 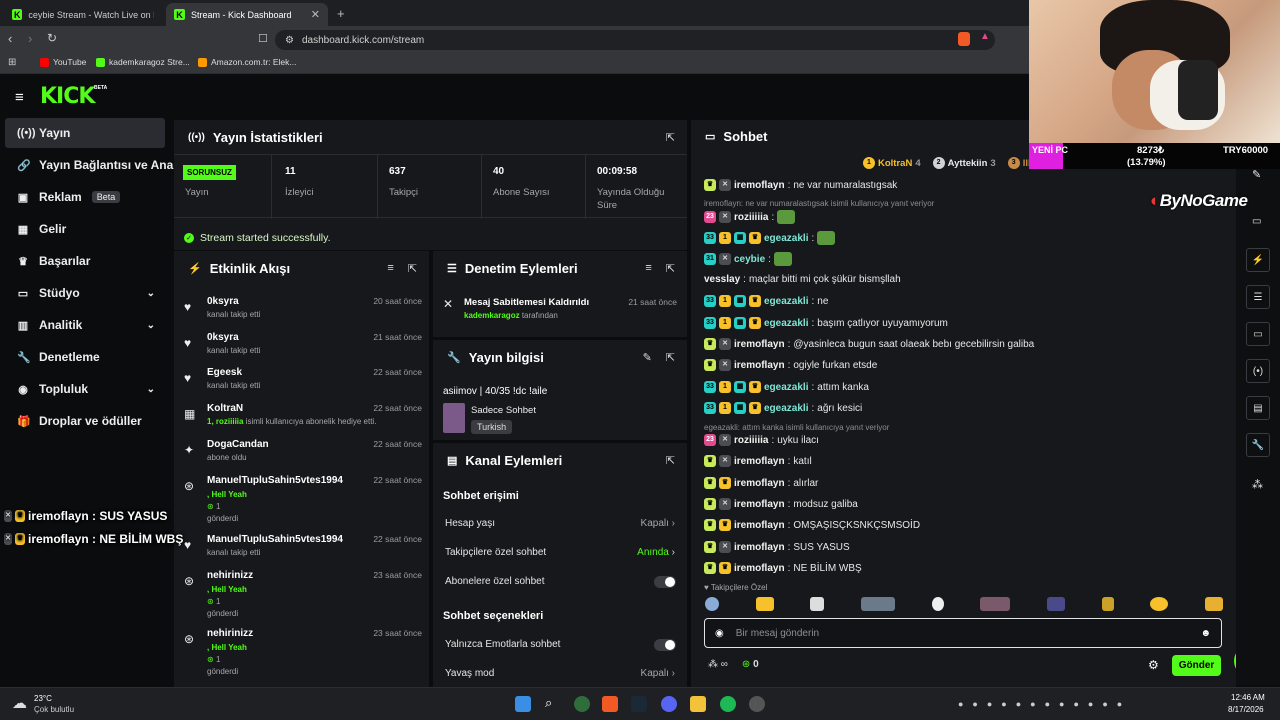 I want to click on sidebar-item-denetleme: 🔧 Denetleme, so click(x=85, y=357).